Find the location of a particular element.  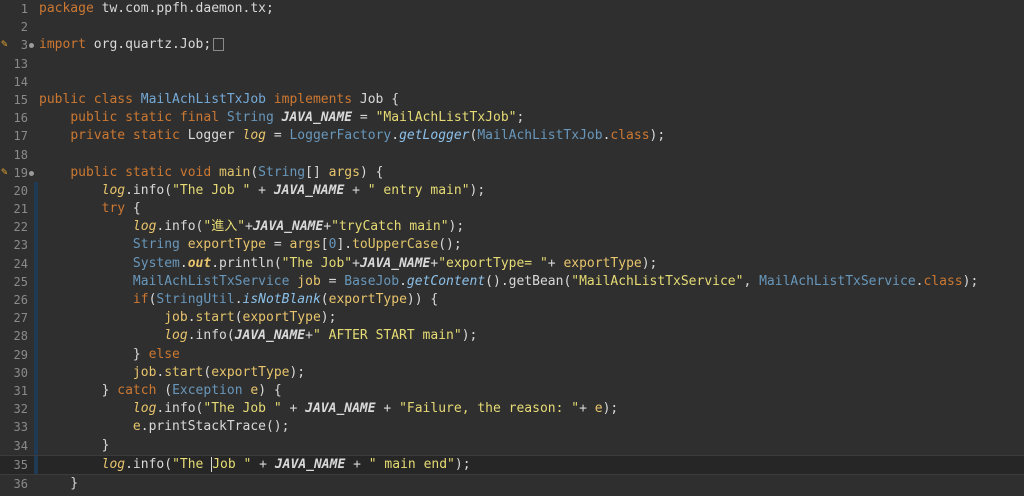

code-line: 30 job.start(exportType); is located at coordinates (512, 372).